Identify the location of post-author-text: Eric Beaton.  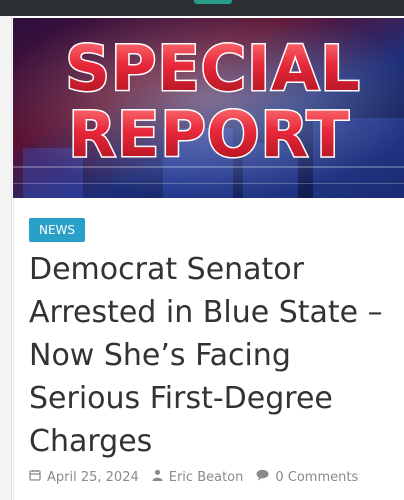
(206, 477).